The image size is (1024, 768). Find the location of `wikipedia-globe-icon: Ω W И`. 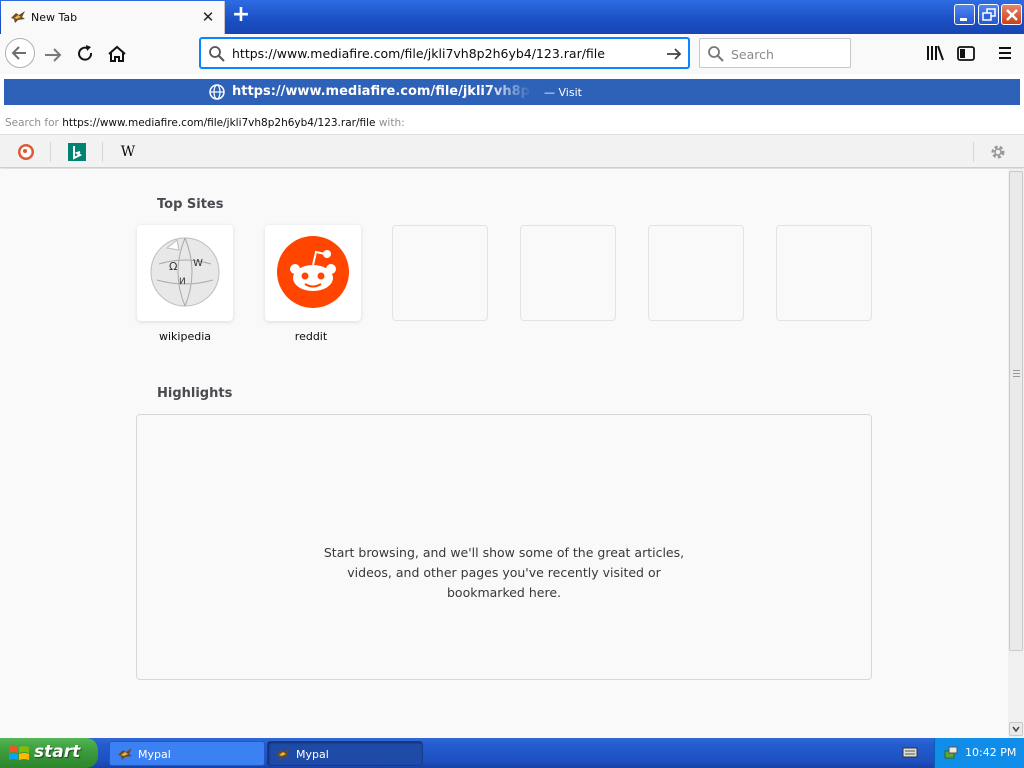

wikipedia-globe-icon: Ω W И is located at coordinates (185, 272).